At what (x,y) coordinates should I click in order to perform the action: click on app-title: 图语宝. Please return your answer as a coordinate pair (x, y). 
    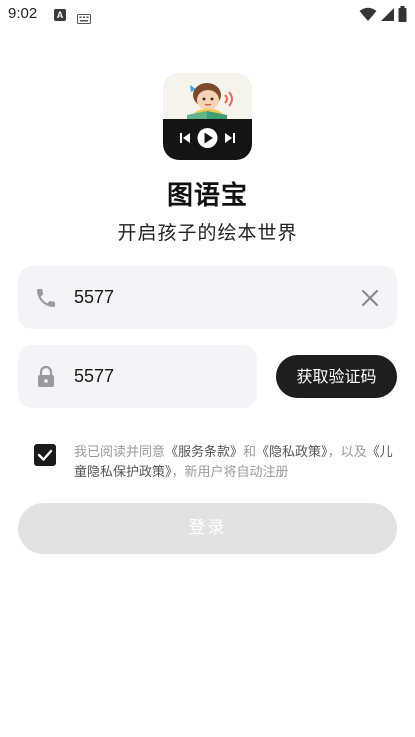
    Looking at the image, I should click on (207, 196).